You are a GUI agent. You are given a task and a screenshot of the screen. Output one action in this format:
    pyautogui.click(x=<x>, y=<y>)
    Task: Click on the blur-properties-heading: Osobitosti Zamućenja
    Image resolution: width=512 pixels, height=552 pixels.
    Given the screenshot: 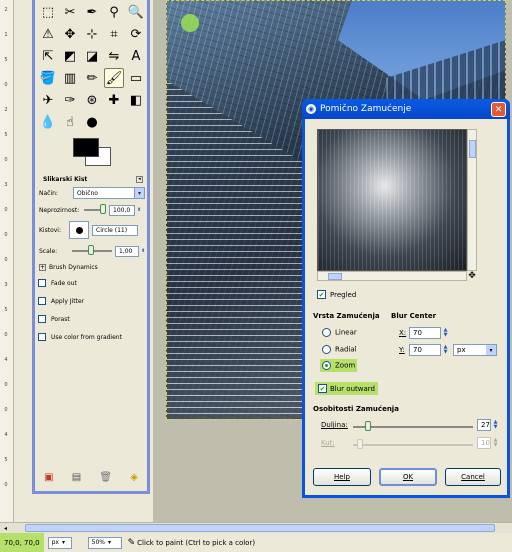 What is the action you would take?
    pyautogui.click(x=356, y=409)
    